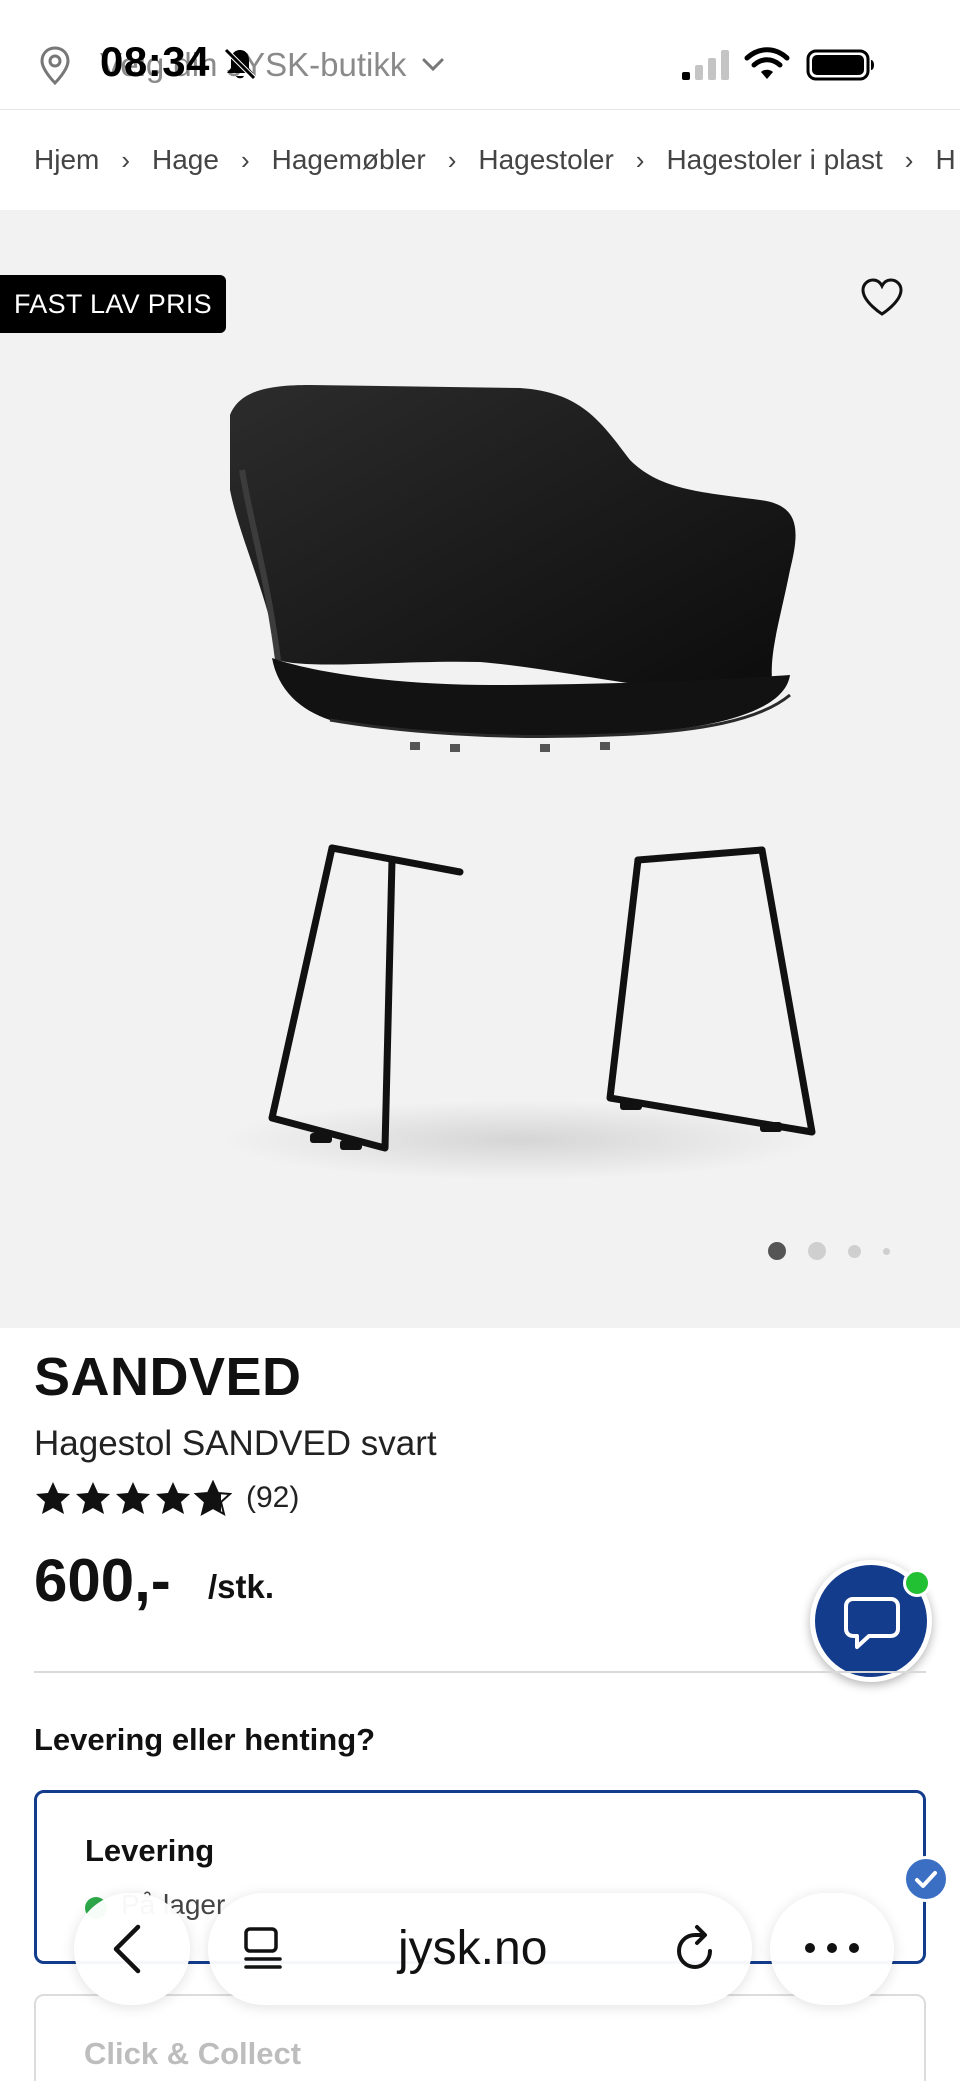 The width and height of the screenshot is (960, 2081). Describe the element at coordinates (480, 55) in the screenshot. I see `top-bar: Velg din JYSK-butikk 08:34` at that location.